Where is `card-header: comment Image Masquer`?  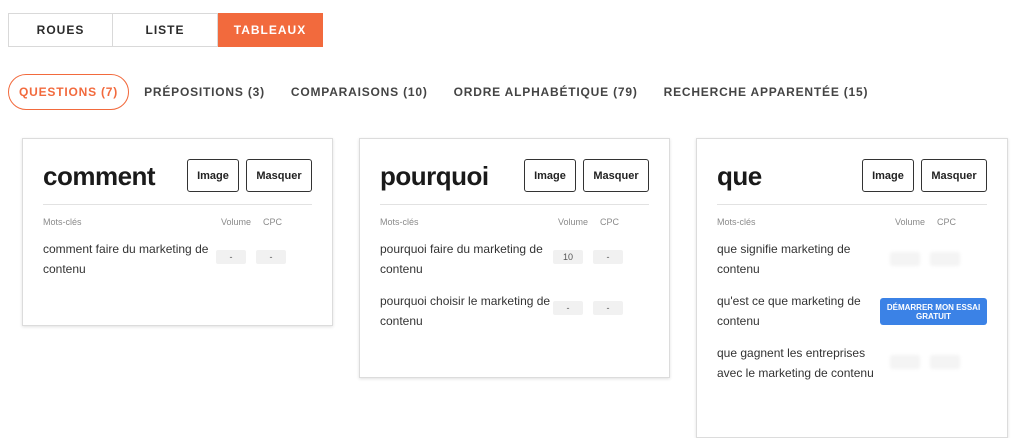
card-header: comment Image Masquer is located at coordinates (177, 182).